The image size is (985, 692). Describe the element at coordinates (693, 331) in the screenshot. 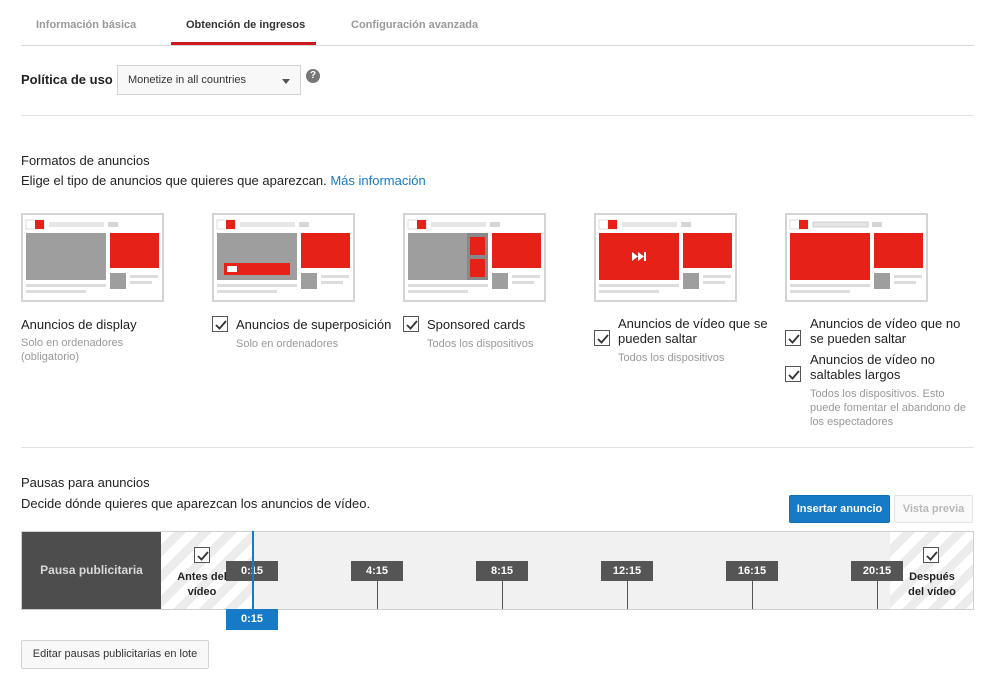

I see `skippable-ads-label: Anuncios de vídeo que se pueden saltar` at that location.